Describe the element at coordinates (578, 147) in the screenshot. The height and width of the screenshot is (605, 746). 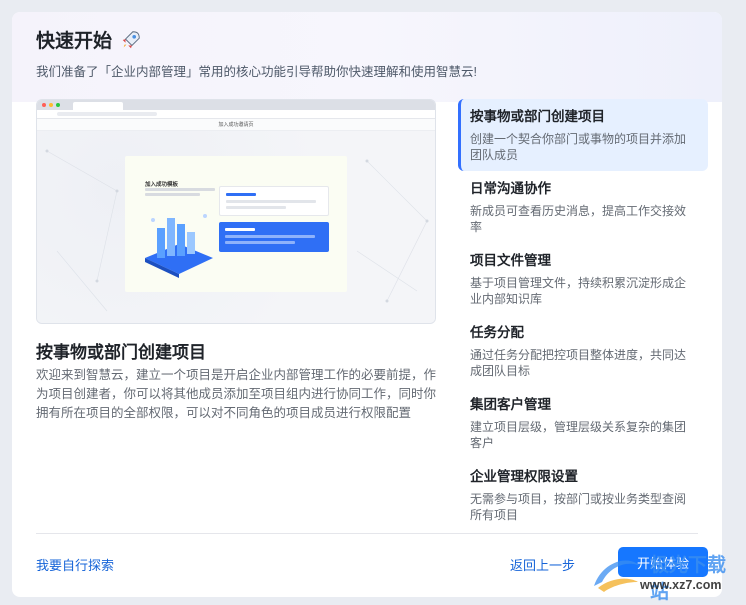
I see `step-desc: 创建一个契合你部门或事物的项目并添加团队成员` at that location.